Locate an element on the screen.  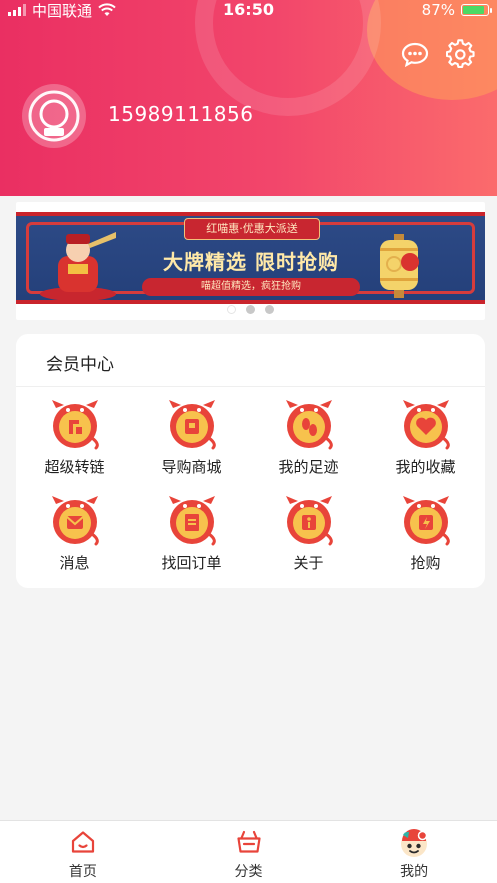
member-item-retrieve-order: 找回订单 is located at coordinates (191, 537).